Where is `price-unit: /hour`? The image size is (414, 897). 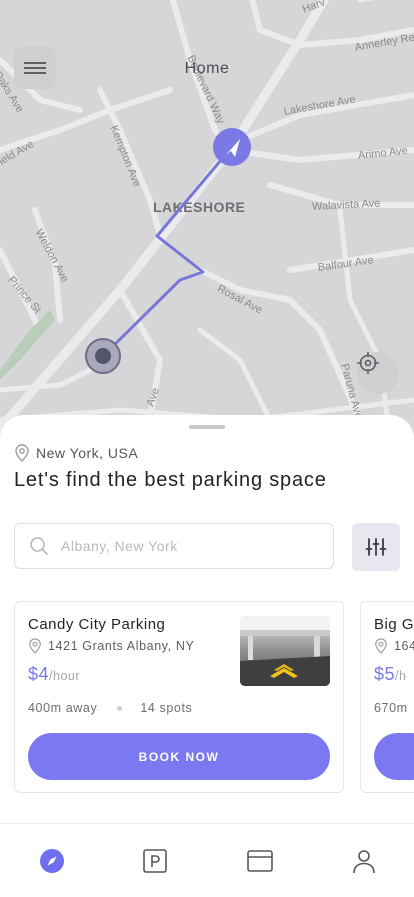 price-unit: /hour is located at coordinates (65, 676).